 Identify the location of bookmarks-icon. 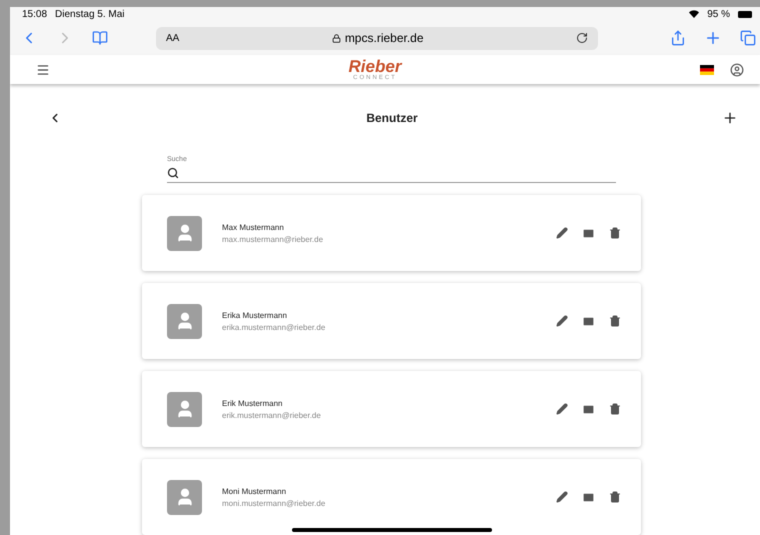
(100, 38).